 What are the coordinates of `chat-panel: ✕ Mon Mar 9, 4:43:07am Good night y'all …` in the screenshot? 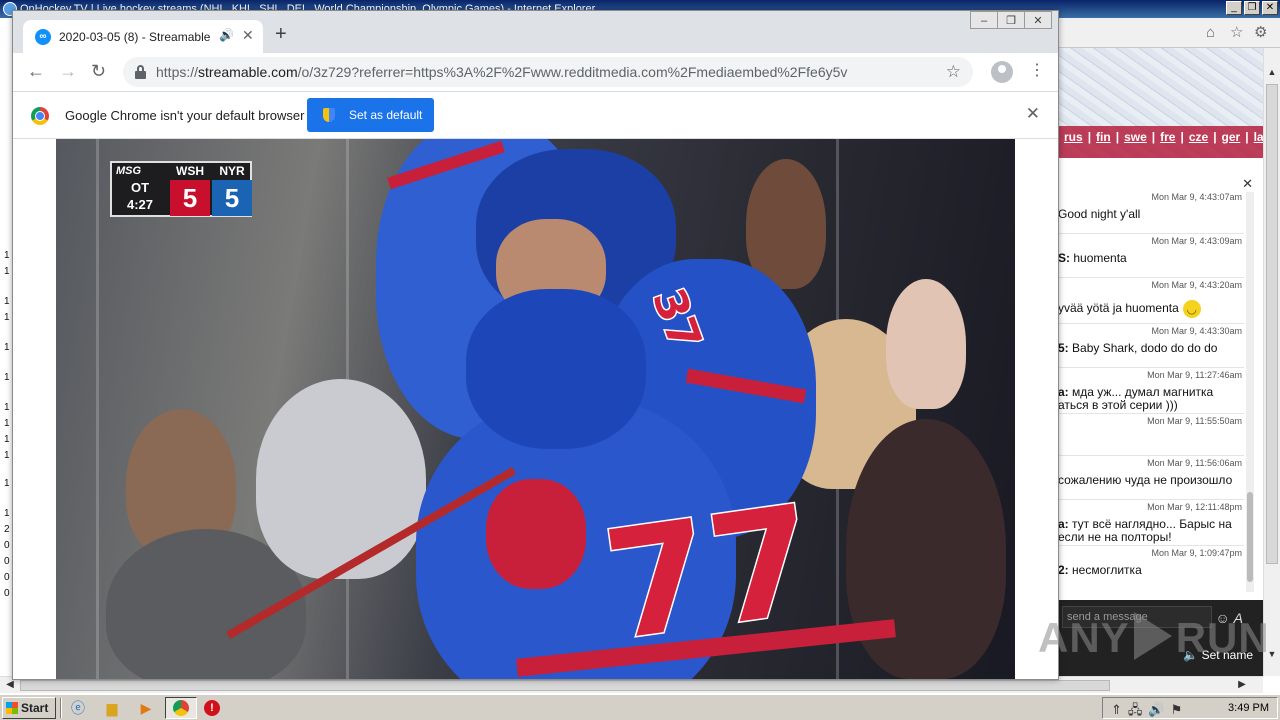 It's located at (1160, 423).